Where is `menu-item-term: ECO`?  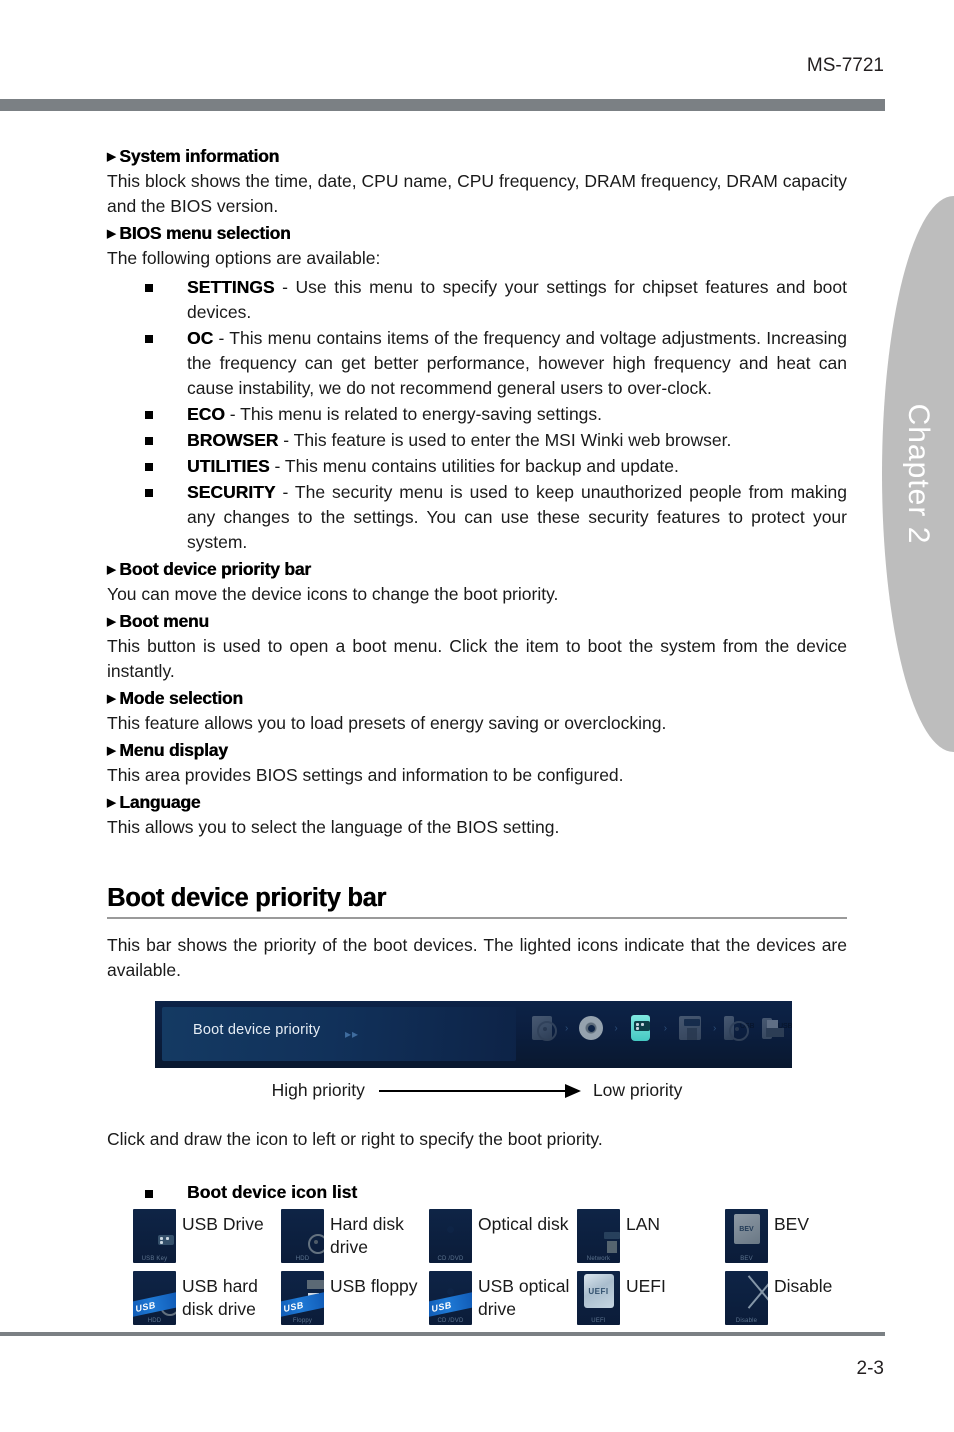
menu-item-term: ECO is located at coordinates (206, 414).